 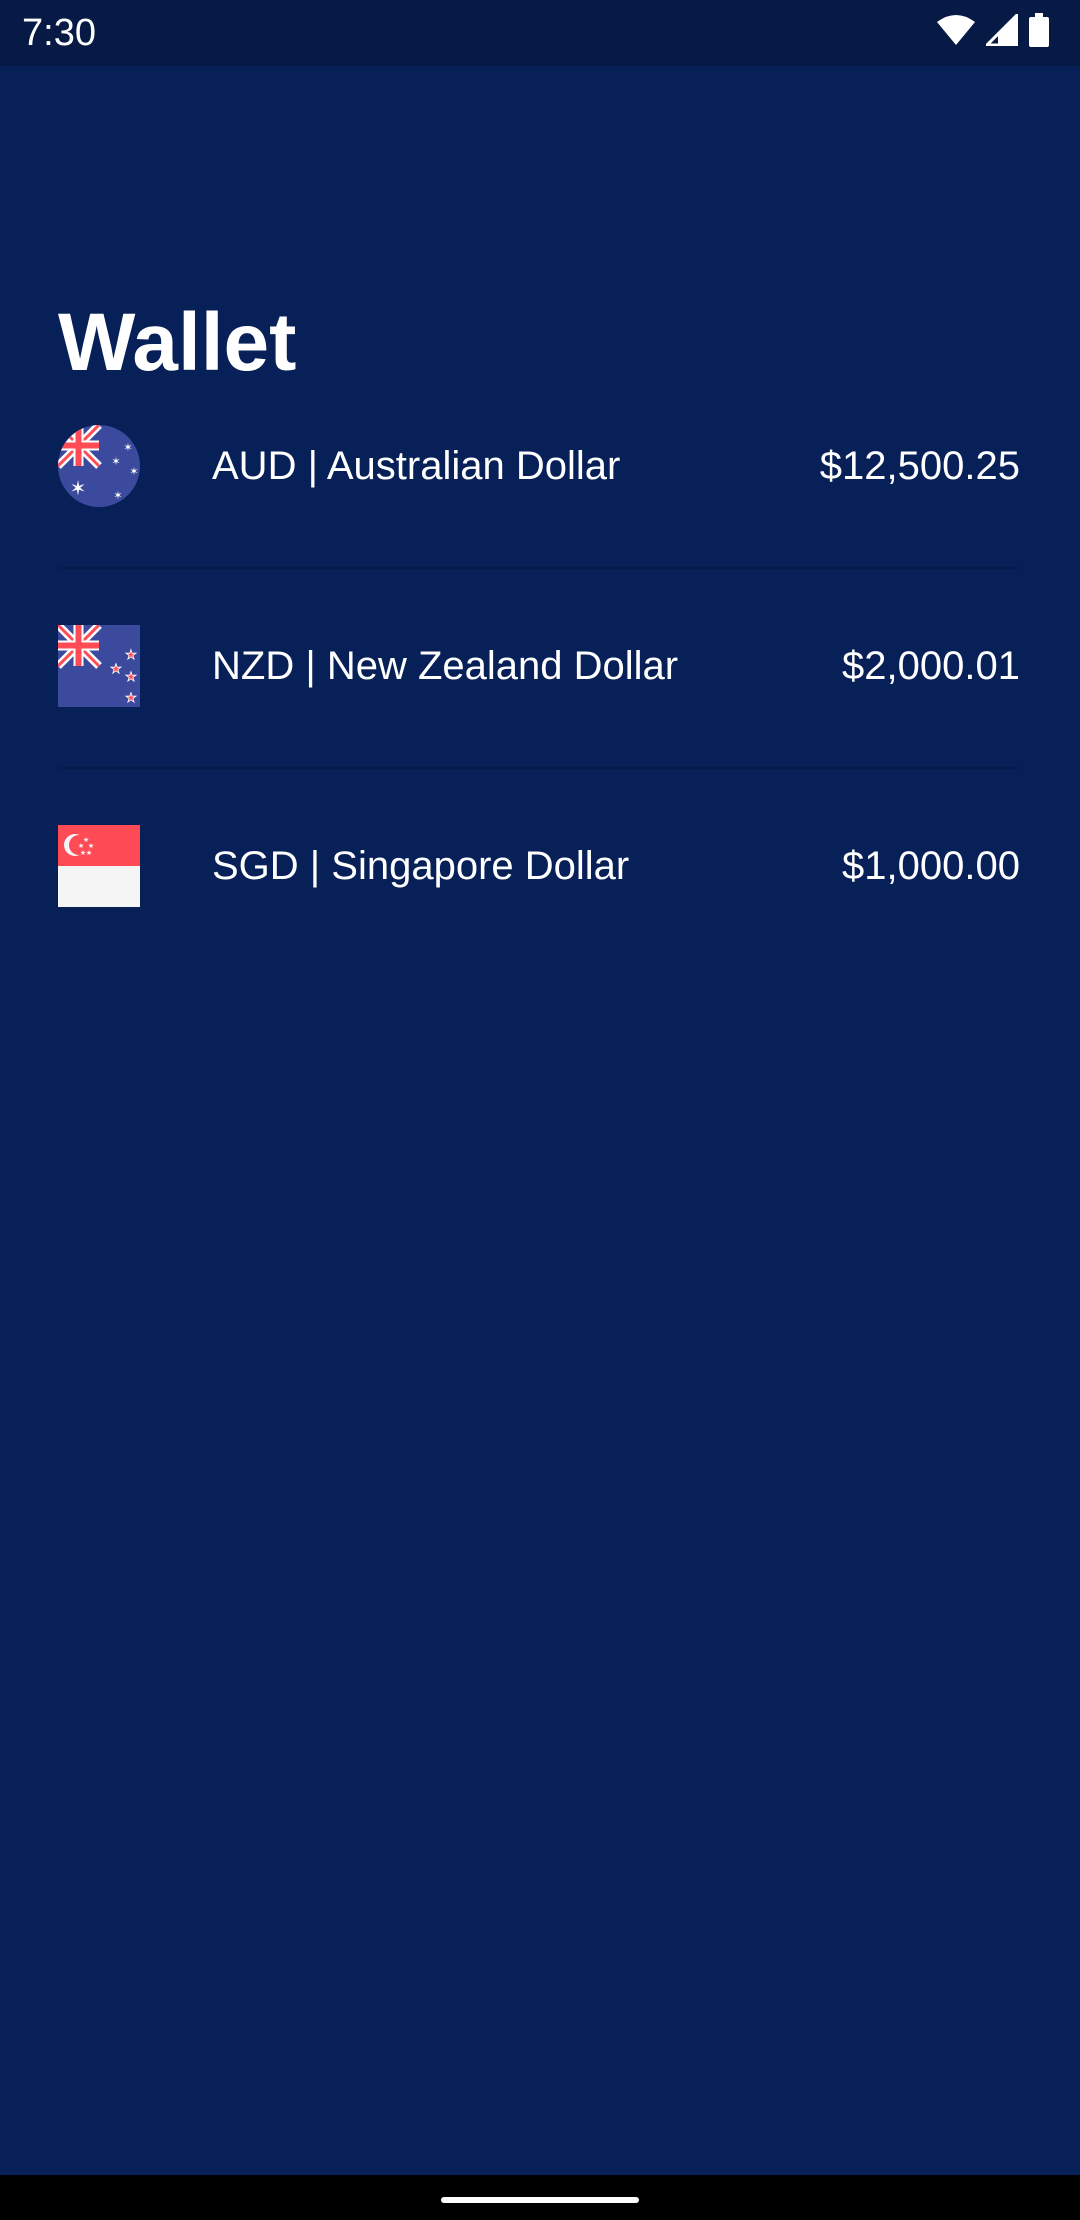 I want to click on status-time: 7:30, so click(x=59, y=33).